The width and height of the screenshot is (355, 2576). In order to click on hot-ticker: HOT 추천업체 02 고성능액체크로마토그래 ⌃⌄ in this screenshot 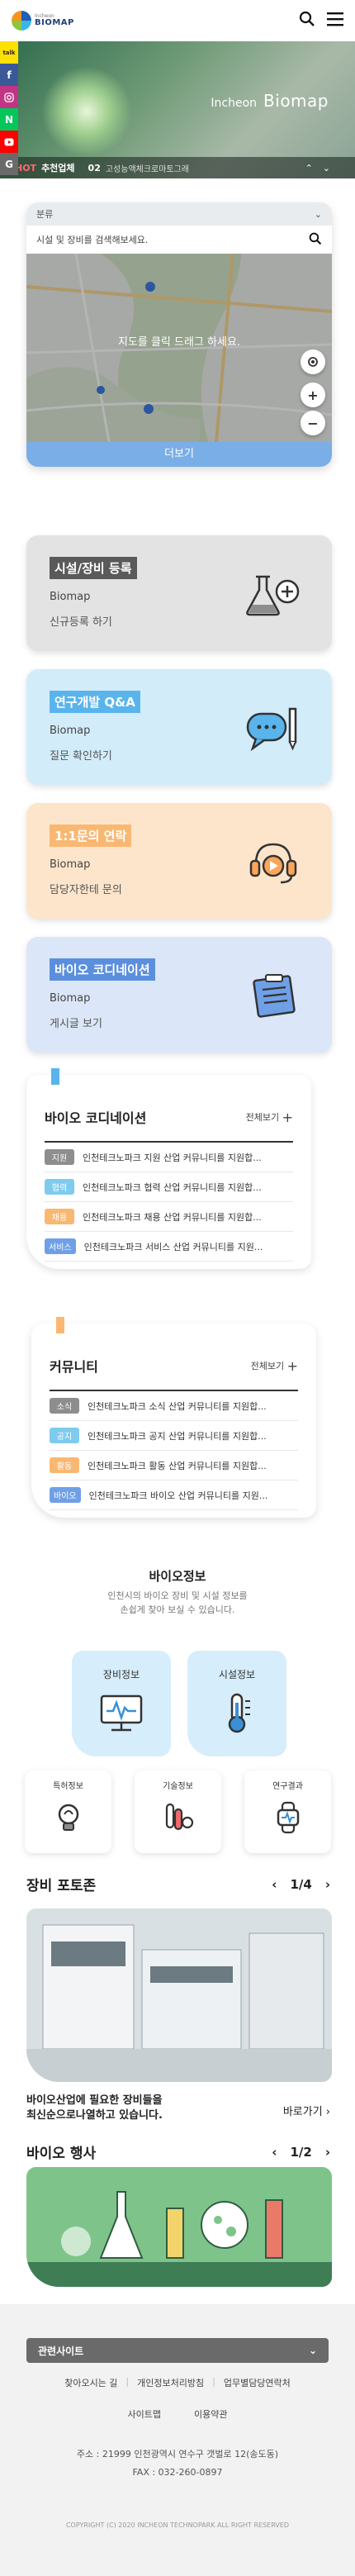, I will do `click(177, 167)`.